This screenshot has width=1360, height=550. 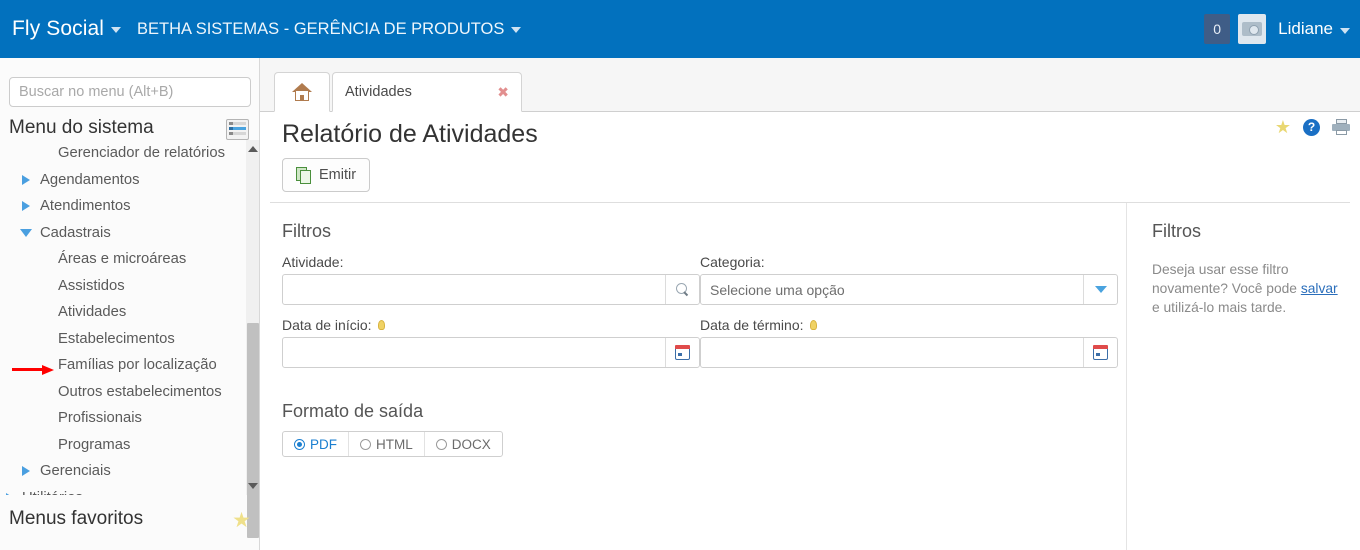 What do you see at coordinates (123, 471) in the screenshot?
I see `sidebar-item-gerenciais: Gerenciais` at bounding box center [123, 471].